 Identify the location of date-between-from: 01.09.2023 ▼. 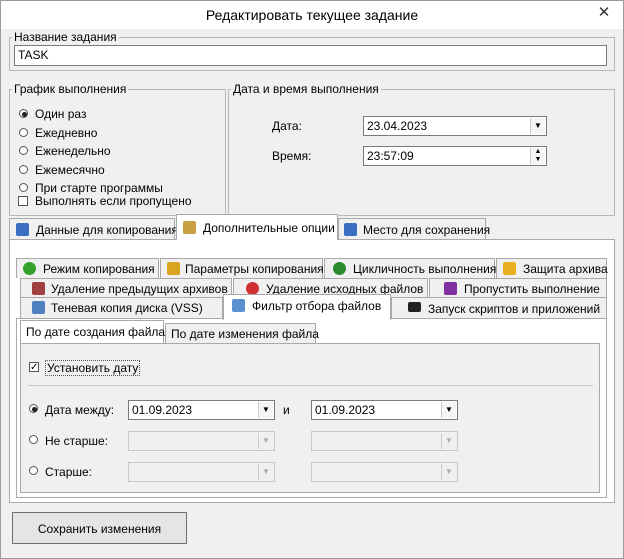
(201, 410).